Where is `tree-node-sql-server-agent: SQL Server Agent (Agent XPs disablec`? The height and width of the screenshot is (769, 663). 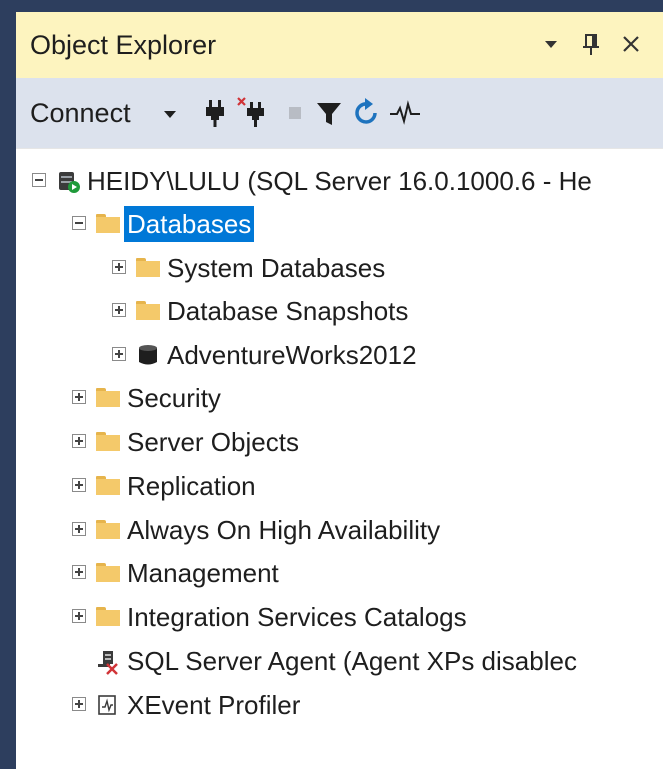
tree-node-sql-server-agent: SQL Server Agent (Agent XPs disablec is located at coordinates (339, 663).